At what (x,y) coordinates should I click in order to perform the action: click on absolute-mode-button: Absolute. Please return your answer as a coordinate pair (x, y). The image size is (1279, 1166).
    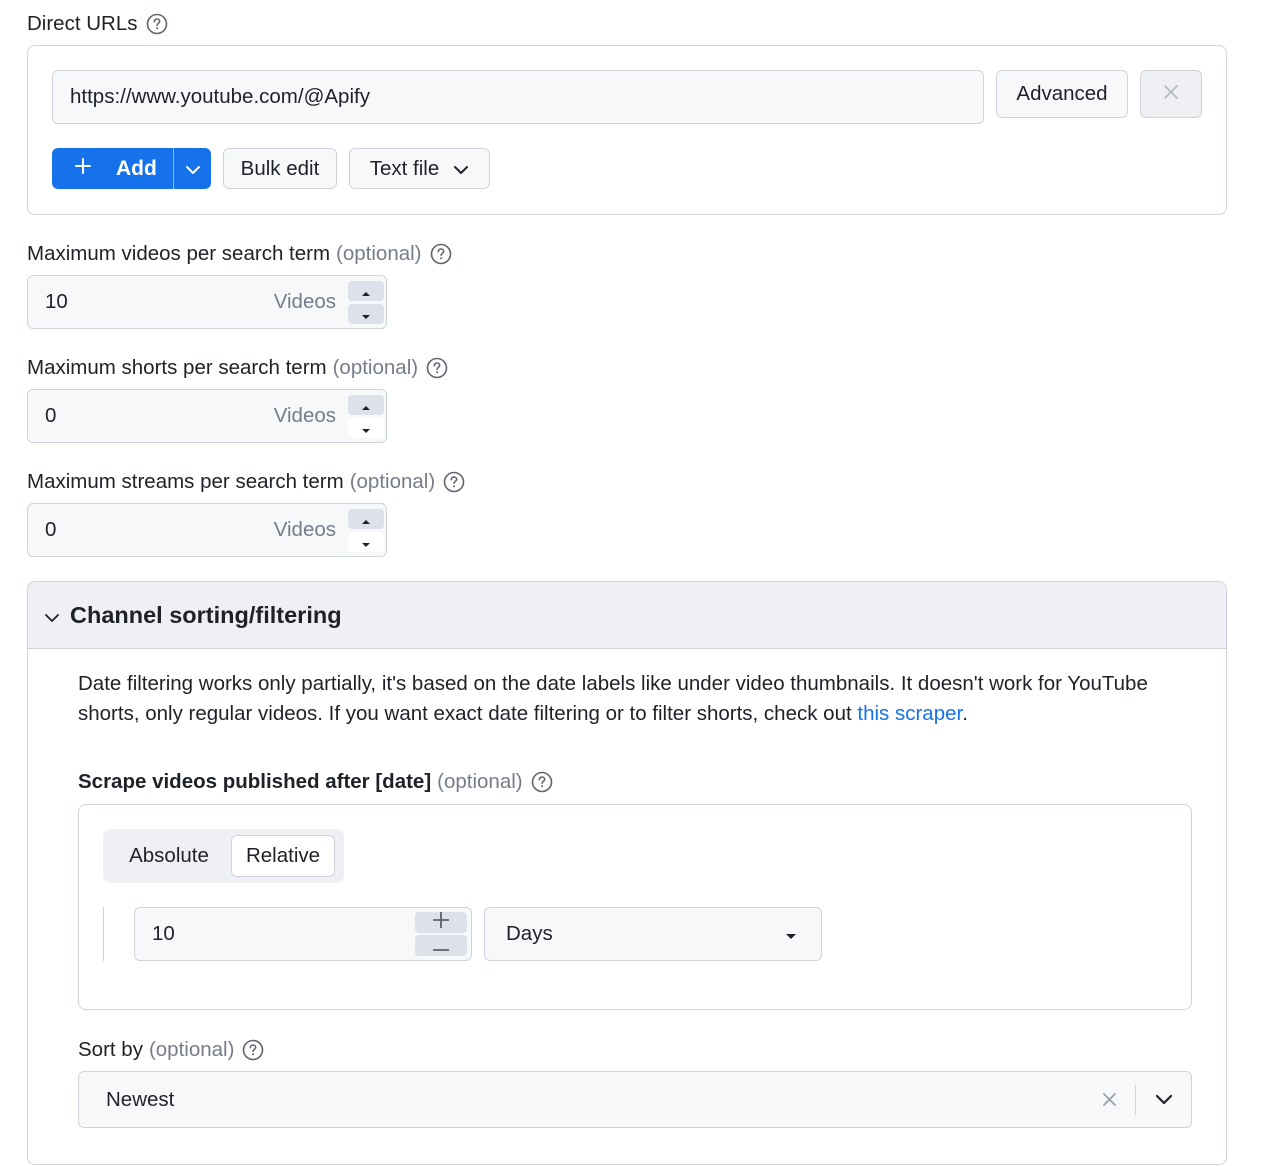
    Looking at the image, I should click on (169, 856).